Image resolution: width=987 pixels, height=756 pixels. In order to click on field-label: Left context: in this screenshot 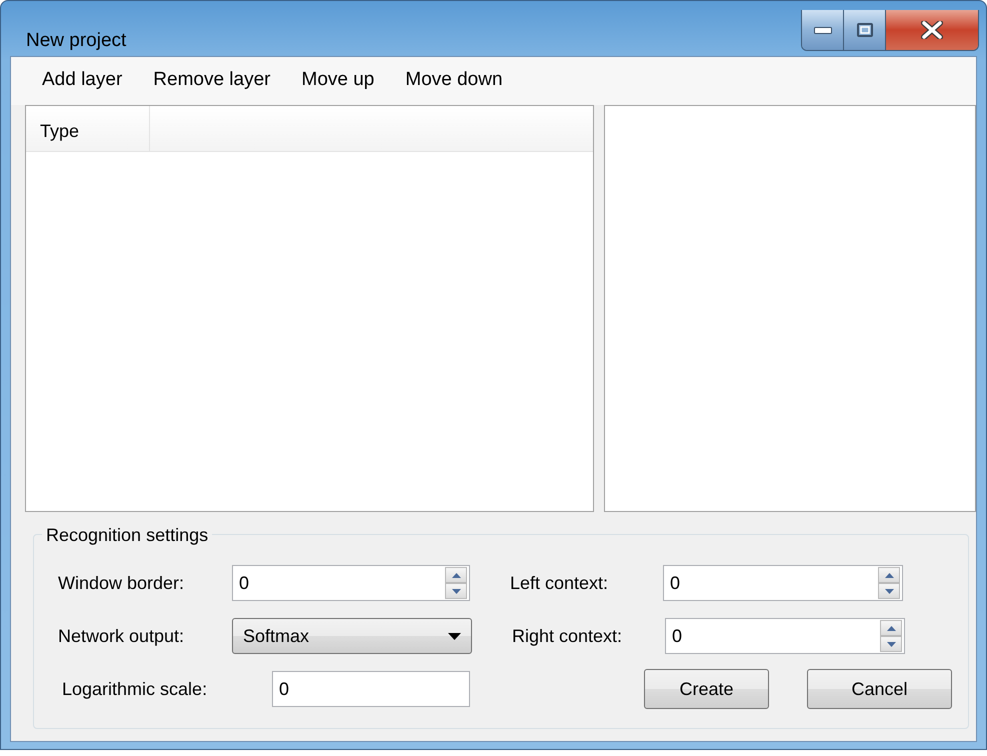, I will do `click(560, 583)`.